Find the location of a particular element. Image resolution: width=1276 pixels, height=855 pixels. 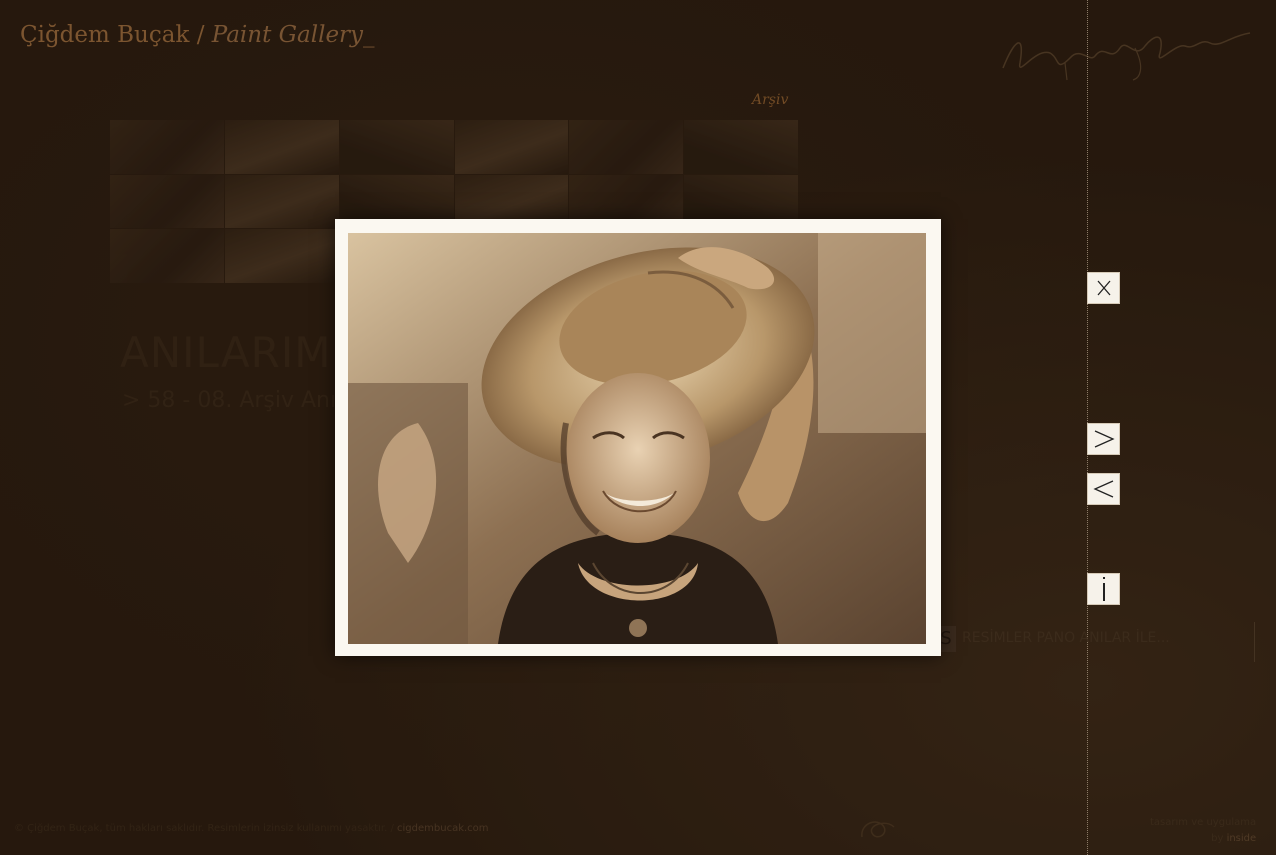

chevron-left-icon is located at coordinates (1102, 489).